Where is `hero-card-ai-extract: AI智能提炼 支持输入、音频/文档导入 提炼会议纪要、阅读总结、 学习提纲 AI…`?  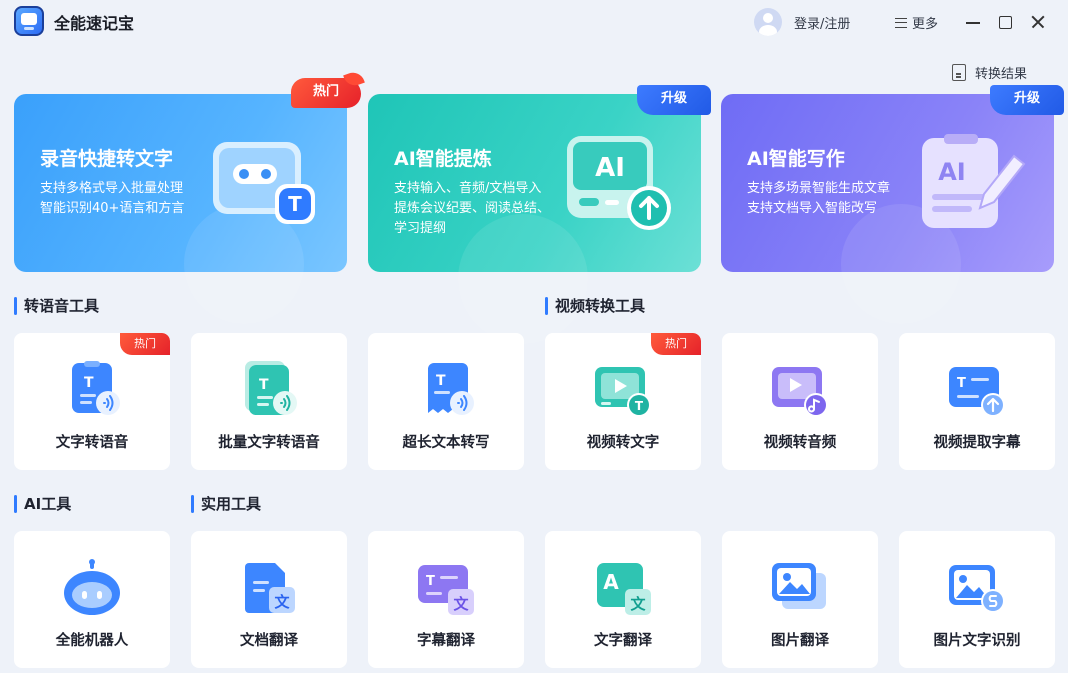
hero-card-ai-extract: AI智能提炼 支持输入、音频/文档导入 提炼会议纪要、阅读总结、 学习提纲 AI… is located at coordinates (539, 214).